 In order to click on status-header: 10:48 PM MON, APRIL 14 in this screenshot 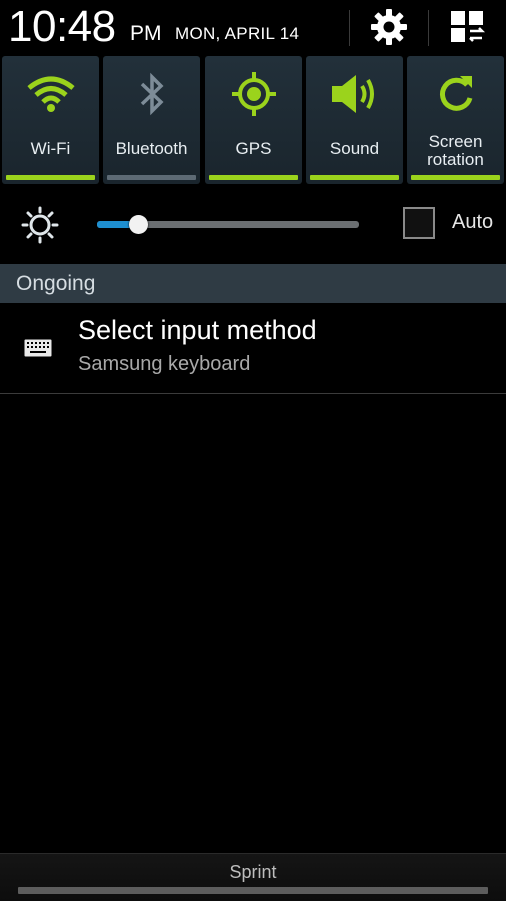, I will do `click(253, 27)`.